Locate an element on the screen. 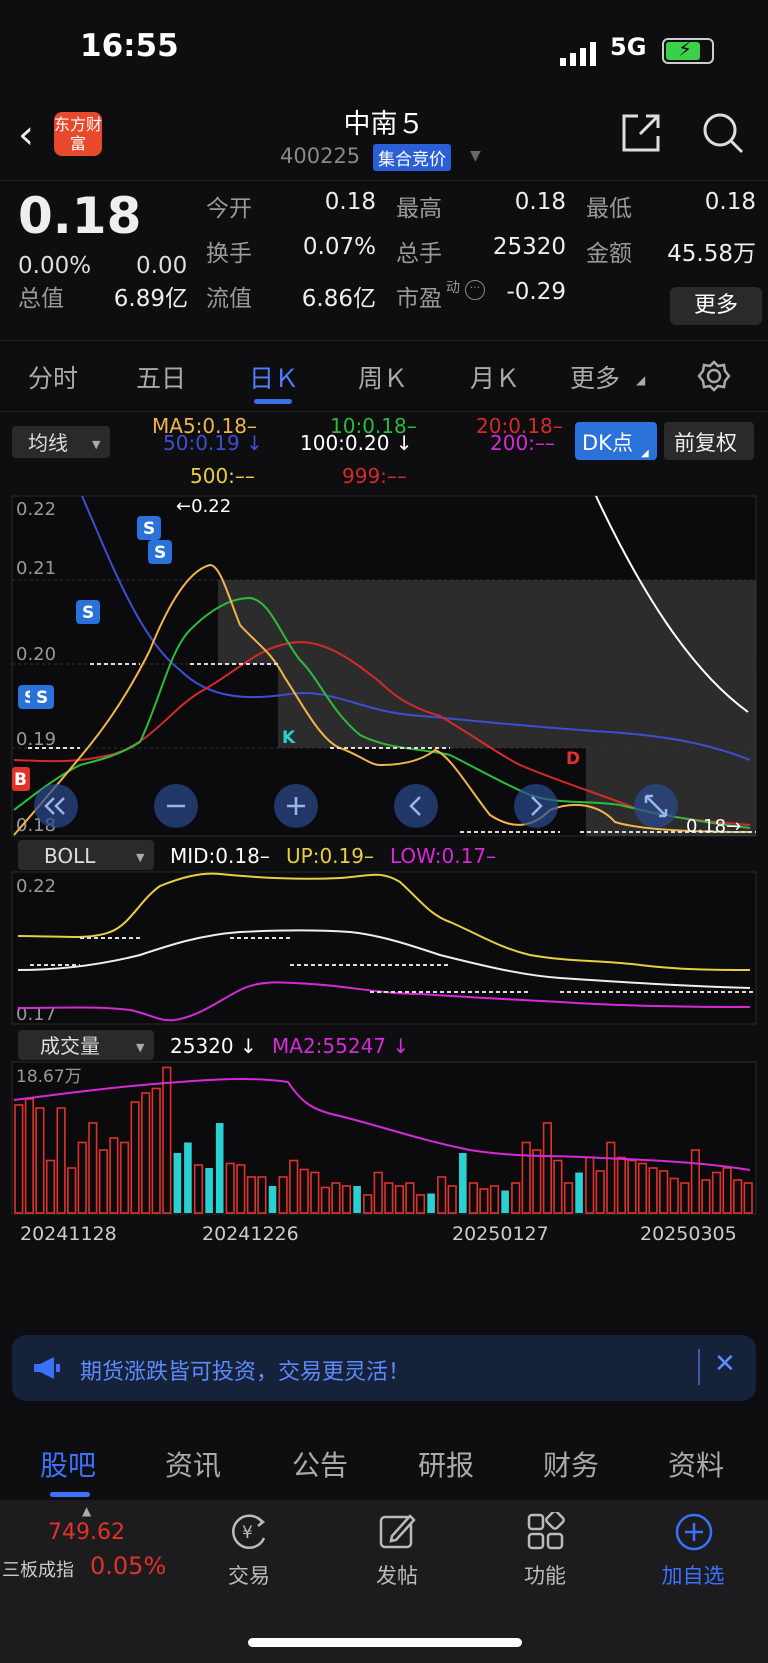  volume-y-max: 18.67万 is located at coordinates (49, 1077).